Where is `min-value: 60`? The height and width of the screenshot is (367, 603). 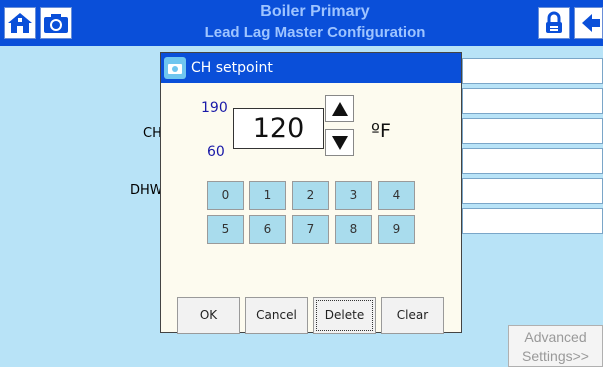
min-value: 60 is located at coordinates (216, 152).